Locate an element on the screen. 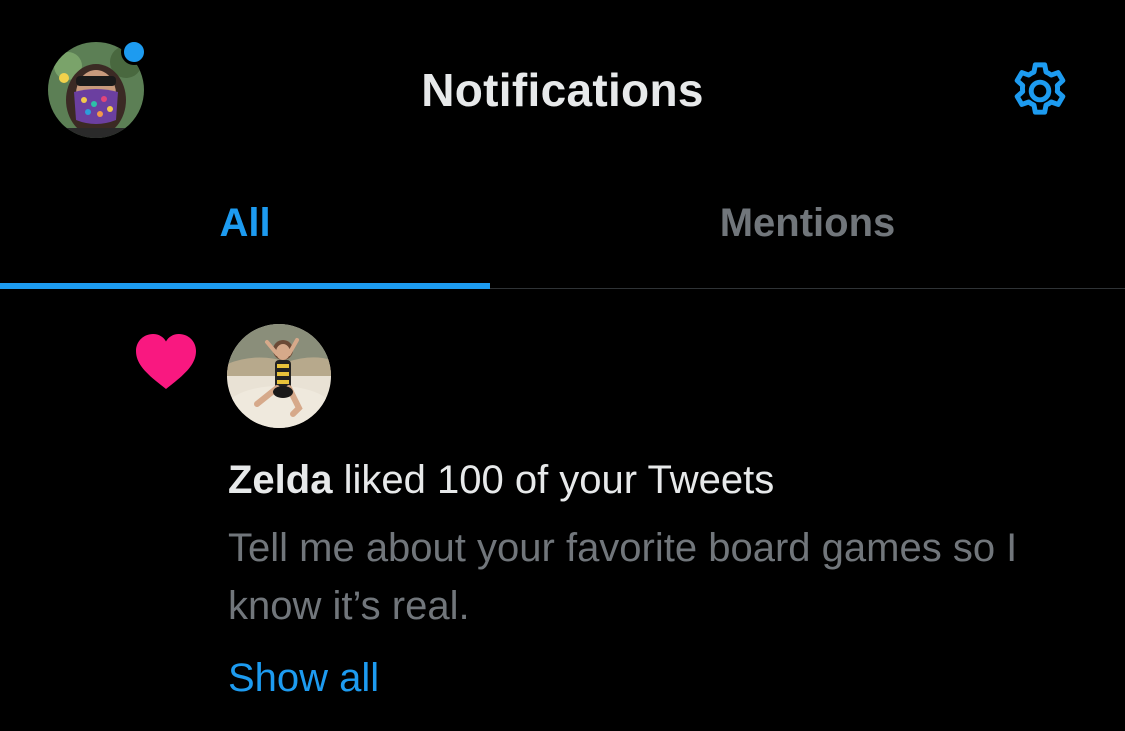 The height and width of the screenshot is (731, 1125). page-title: Notifications is located at coordinates (562, 90).